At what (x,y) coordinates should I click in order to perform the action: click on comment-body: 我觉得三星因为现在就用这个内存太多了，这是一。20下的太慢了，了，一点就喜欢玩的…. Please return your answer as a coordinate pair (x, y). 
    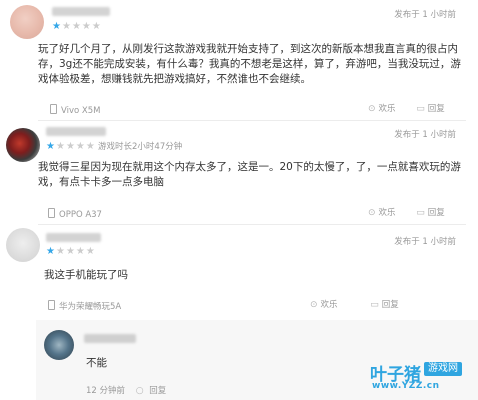
    Looking at the image, I should click on (249, 174).